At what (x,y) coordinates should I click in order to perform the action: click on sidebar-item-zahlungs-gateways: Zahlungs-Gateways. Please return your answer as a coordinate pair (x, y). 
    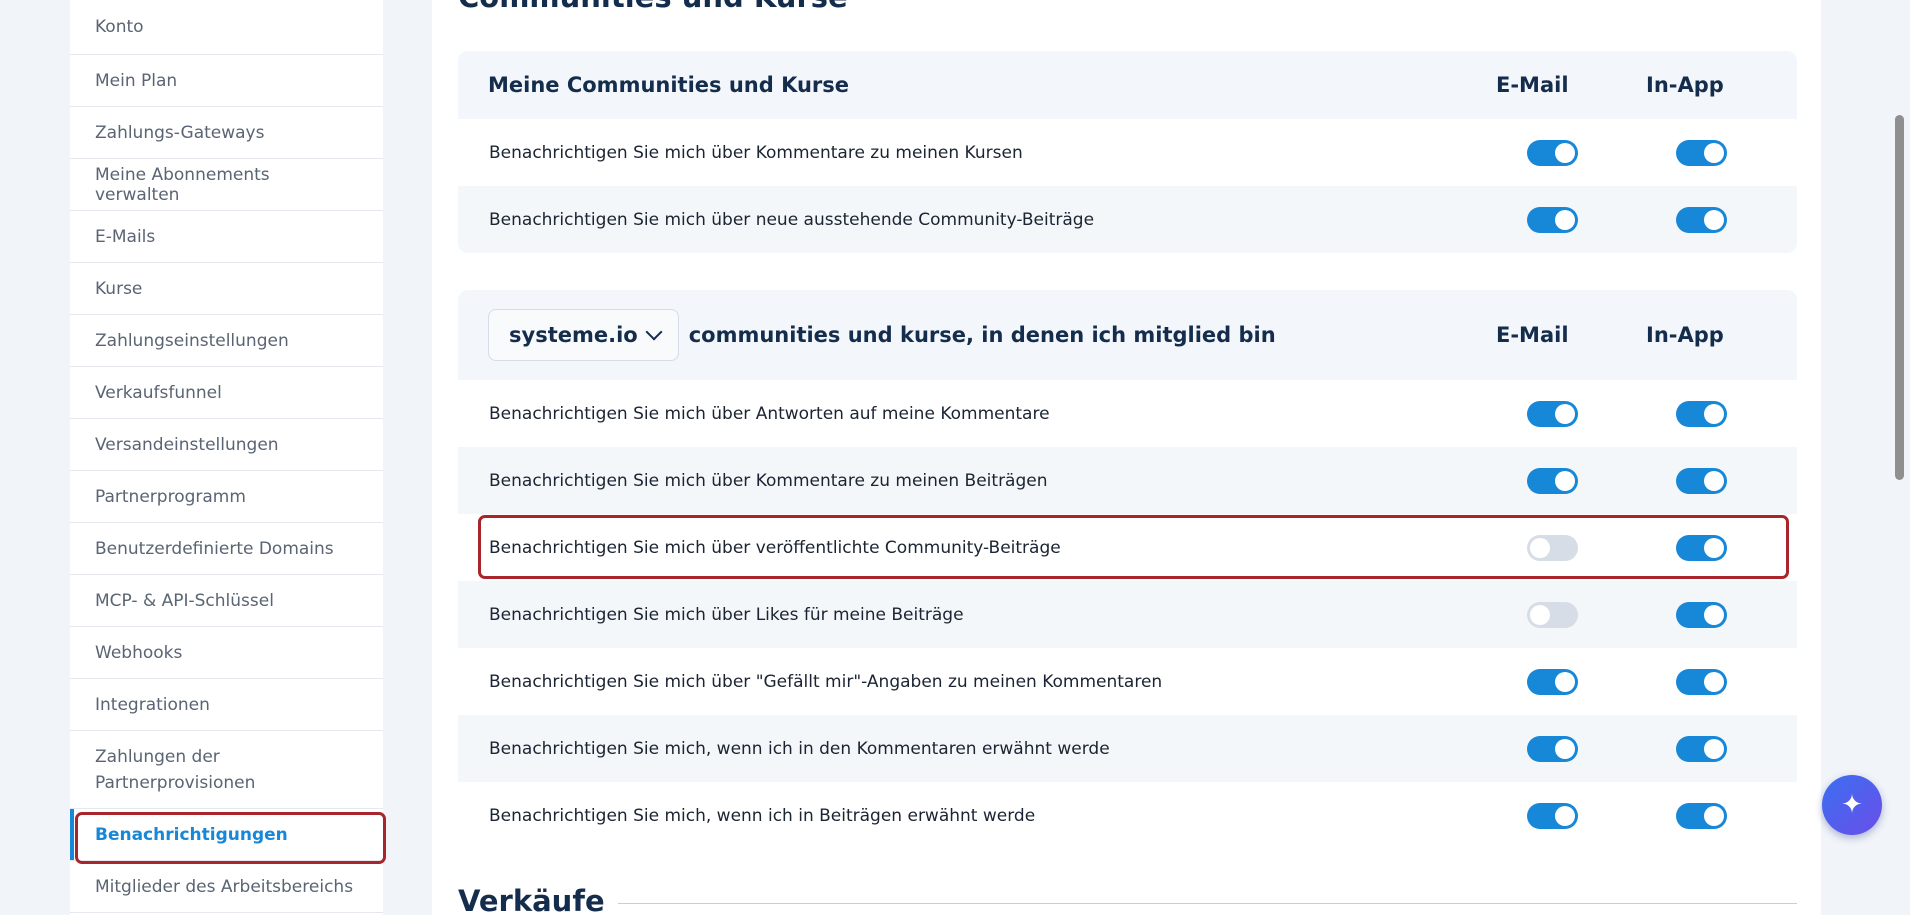
    Looking at the image, I should click on (226, 133).